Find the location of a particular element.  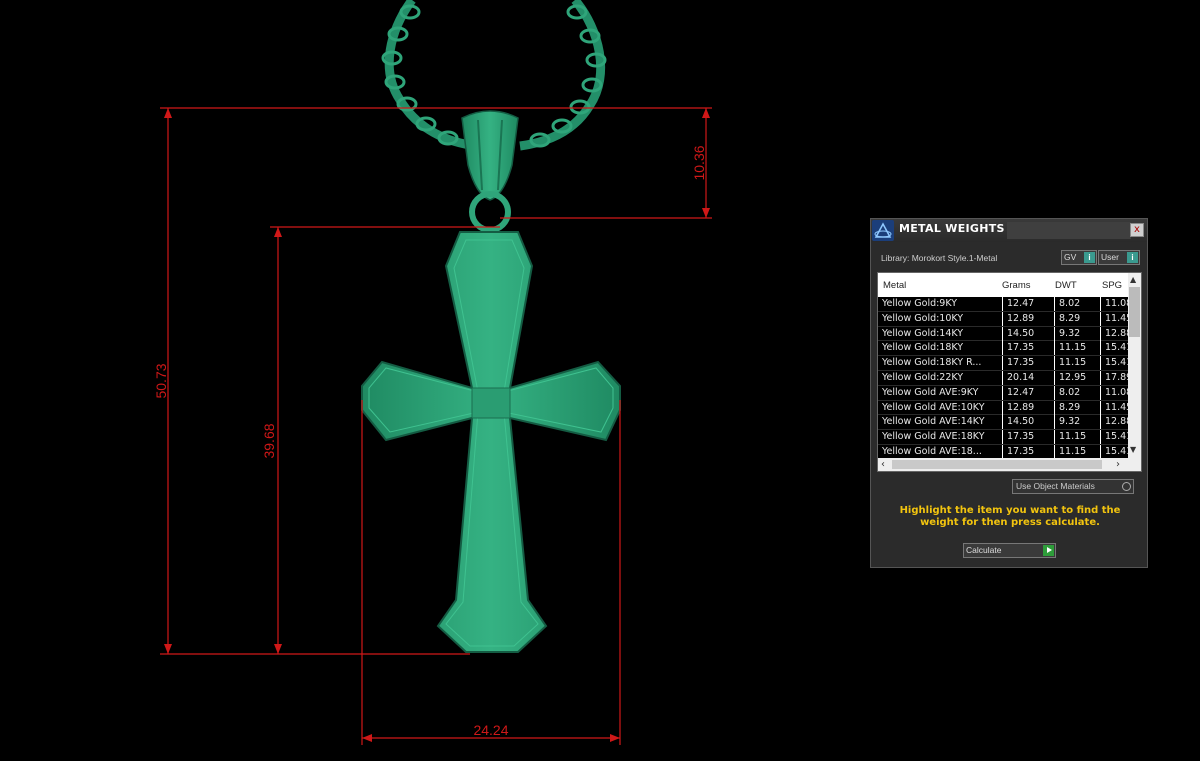

table-row: Yellow Gold:18KY 17.35 11.15 15.41 is located at coordinates (1005, 349).